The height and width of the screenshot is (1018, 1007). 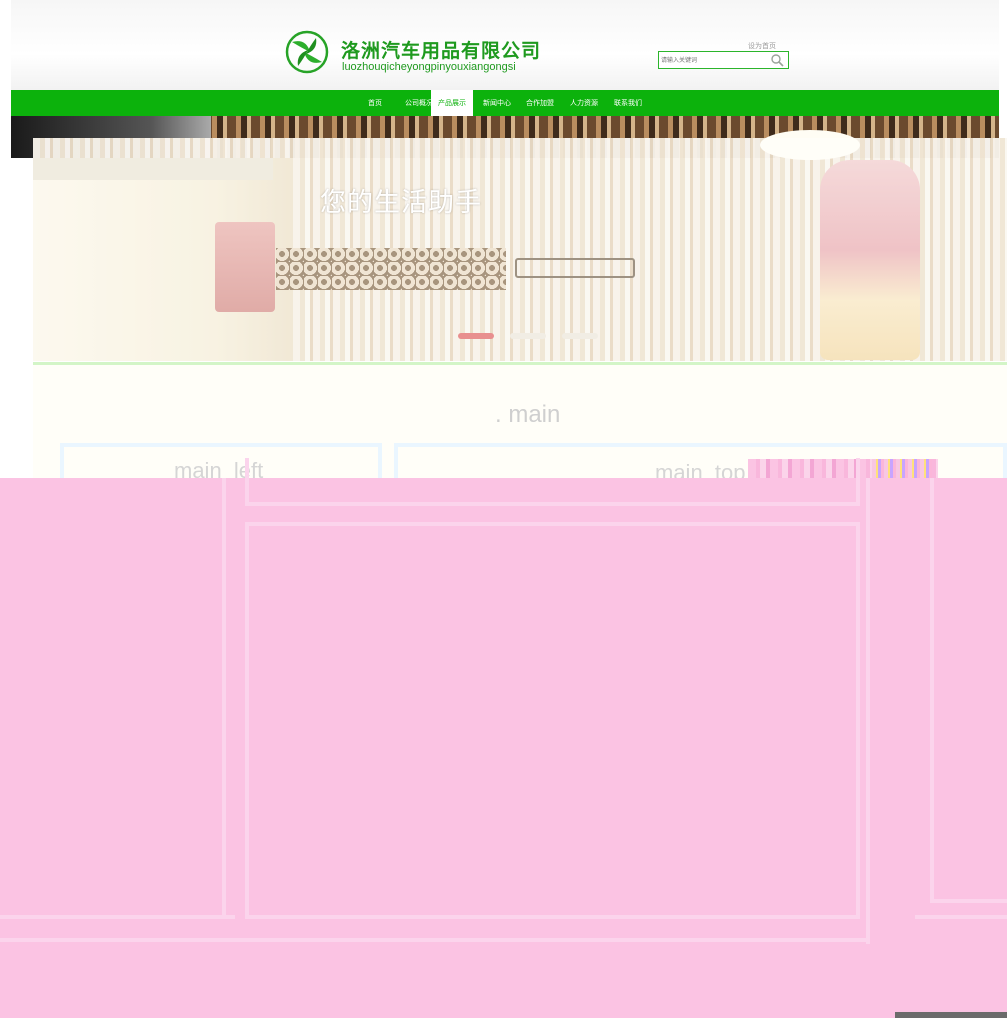 I want to click on overlay-corner-bar, so click(x=951, y=1015).